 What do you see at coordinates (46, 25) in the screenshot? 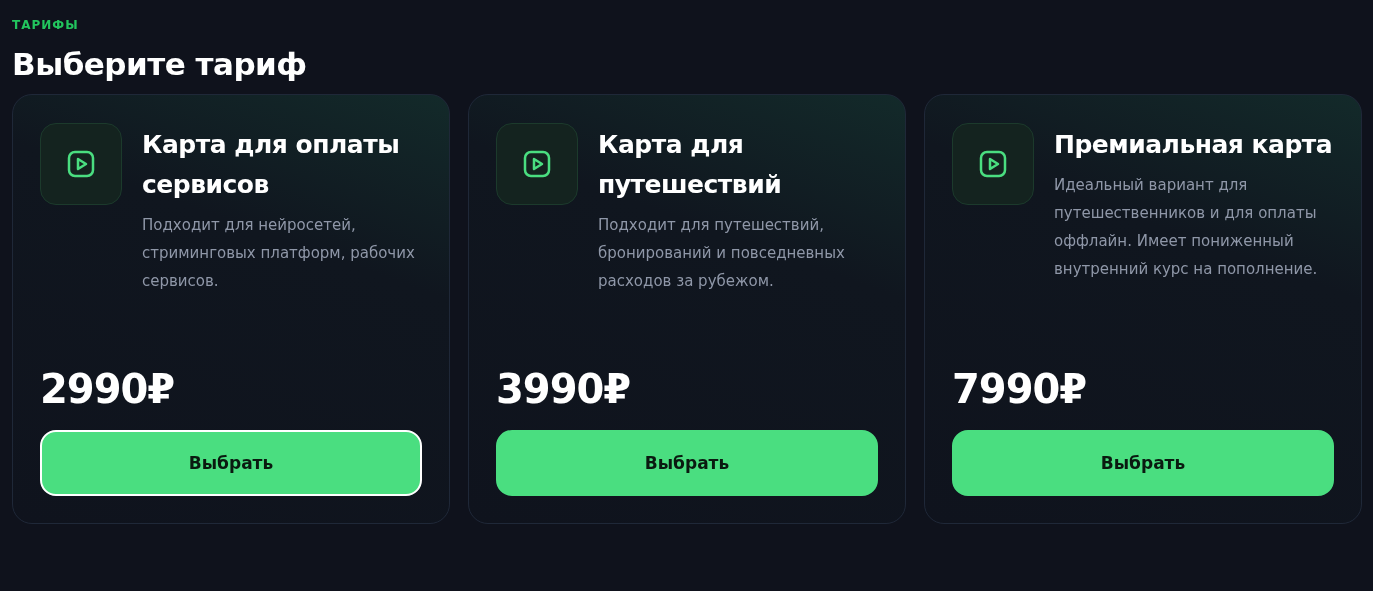
I see `section-label: ТАРИФЫ` at bounding box center [46, 25].